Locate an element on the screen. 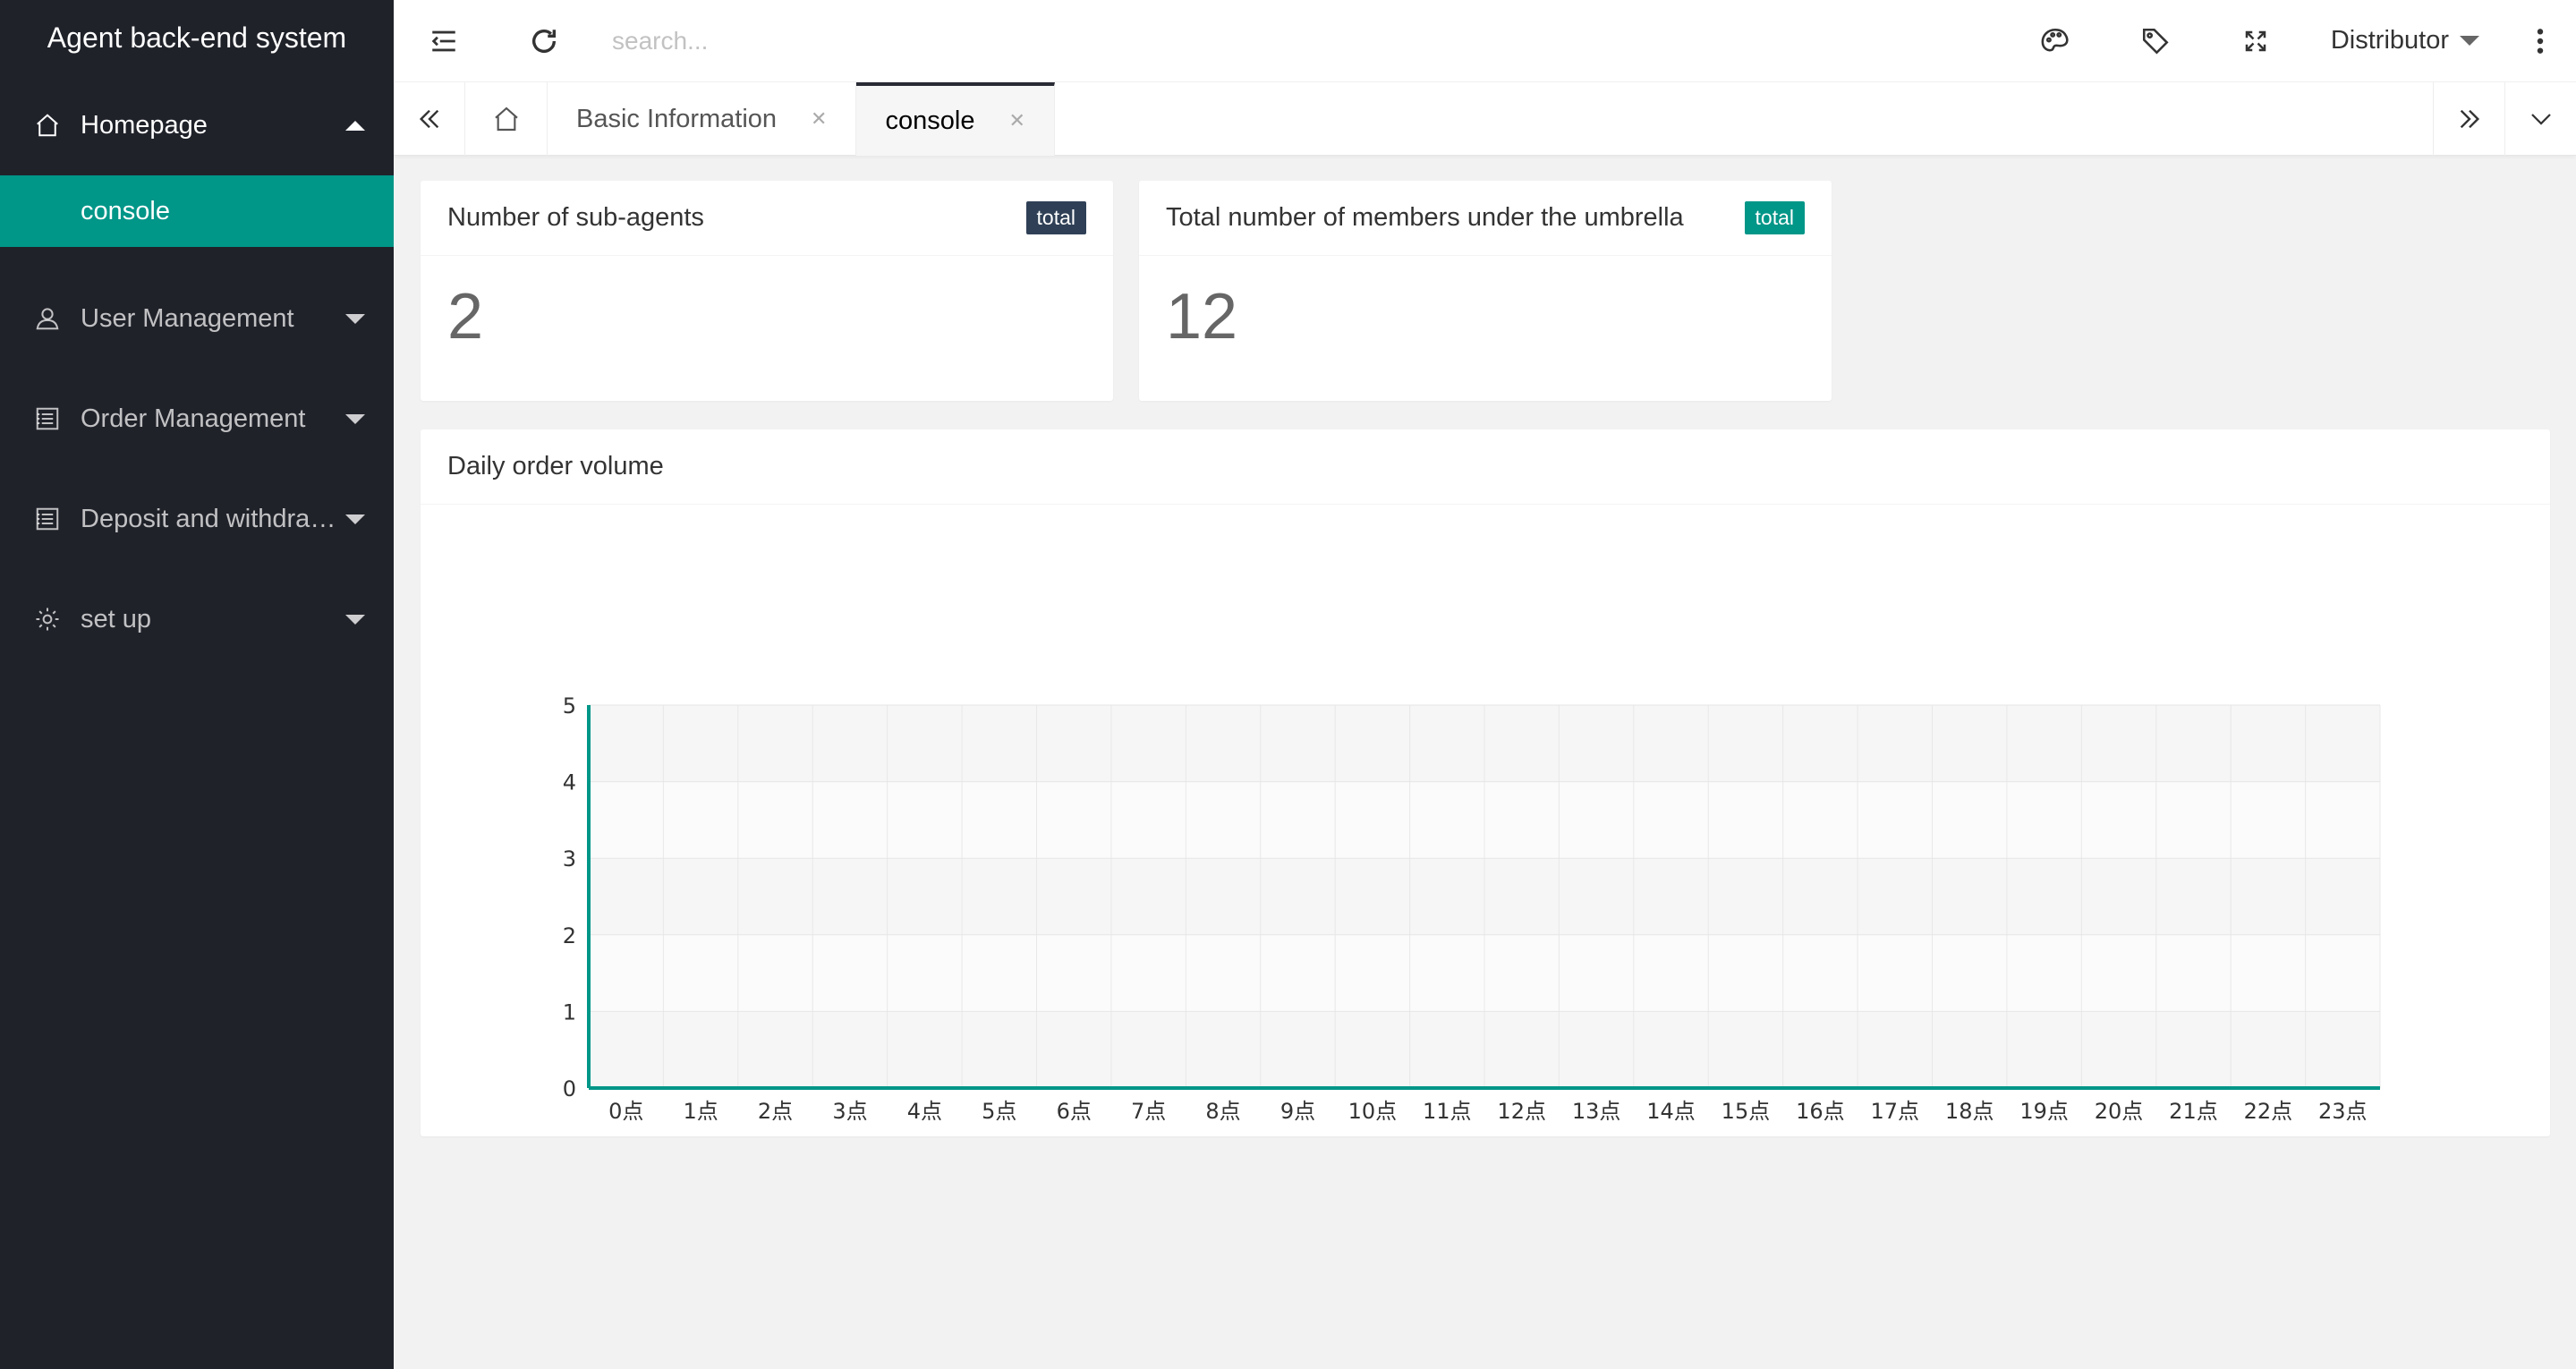 The height and width of the screenshot is (1369, 2576). refresh-button is located at coordinates (544, 41).